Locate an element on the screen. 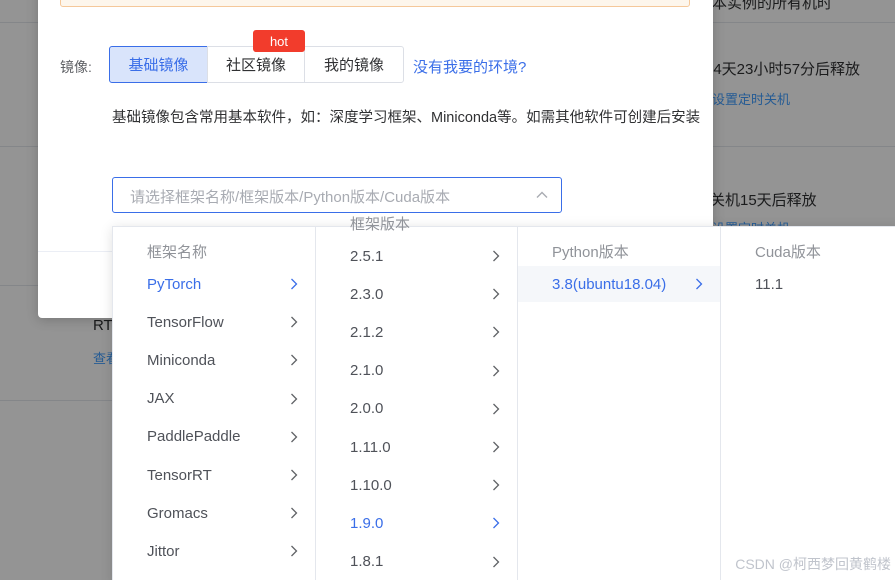 This screenshot has width=895, height=580. column-header: 框架版本 is located at coordinates (380, 224).